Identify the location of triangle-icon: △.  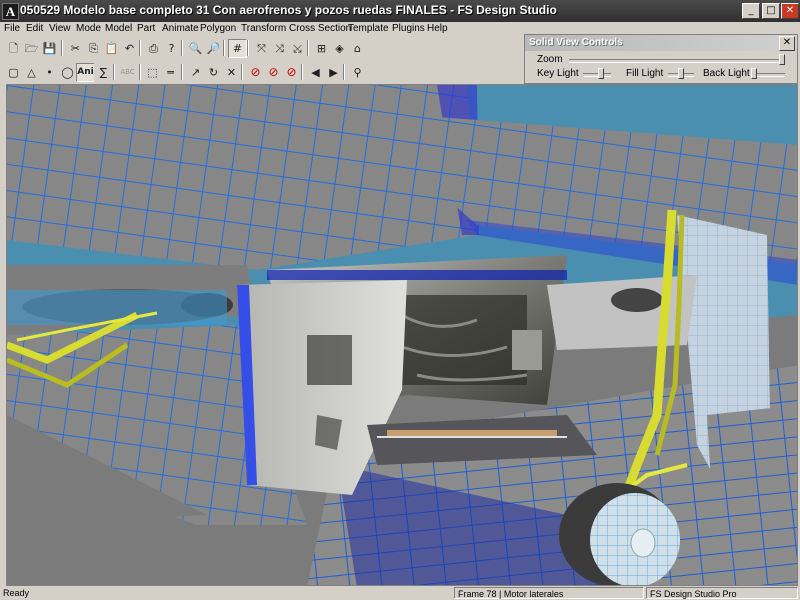
(31, 72).